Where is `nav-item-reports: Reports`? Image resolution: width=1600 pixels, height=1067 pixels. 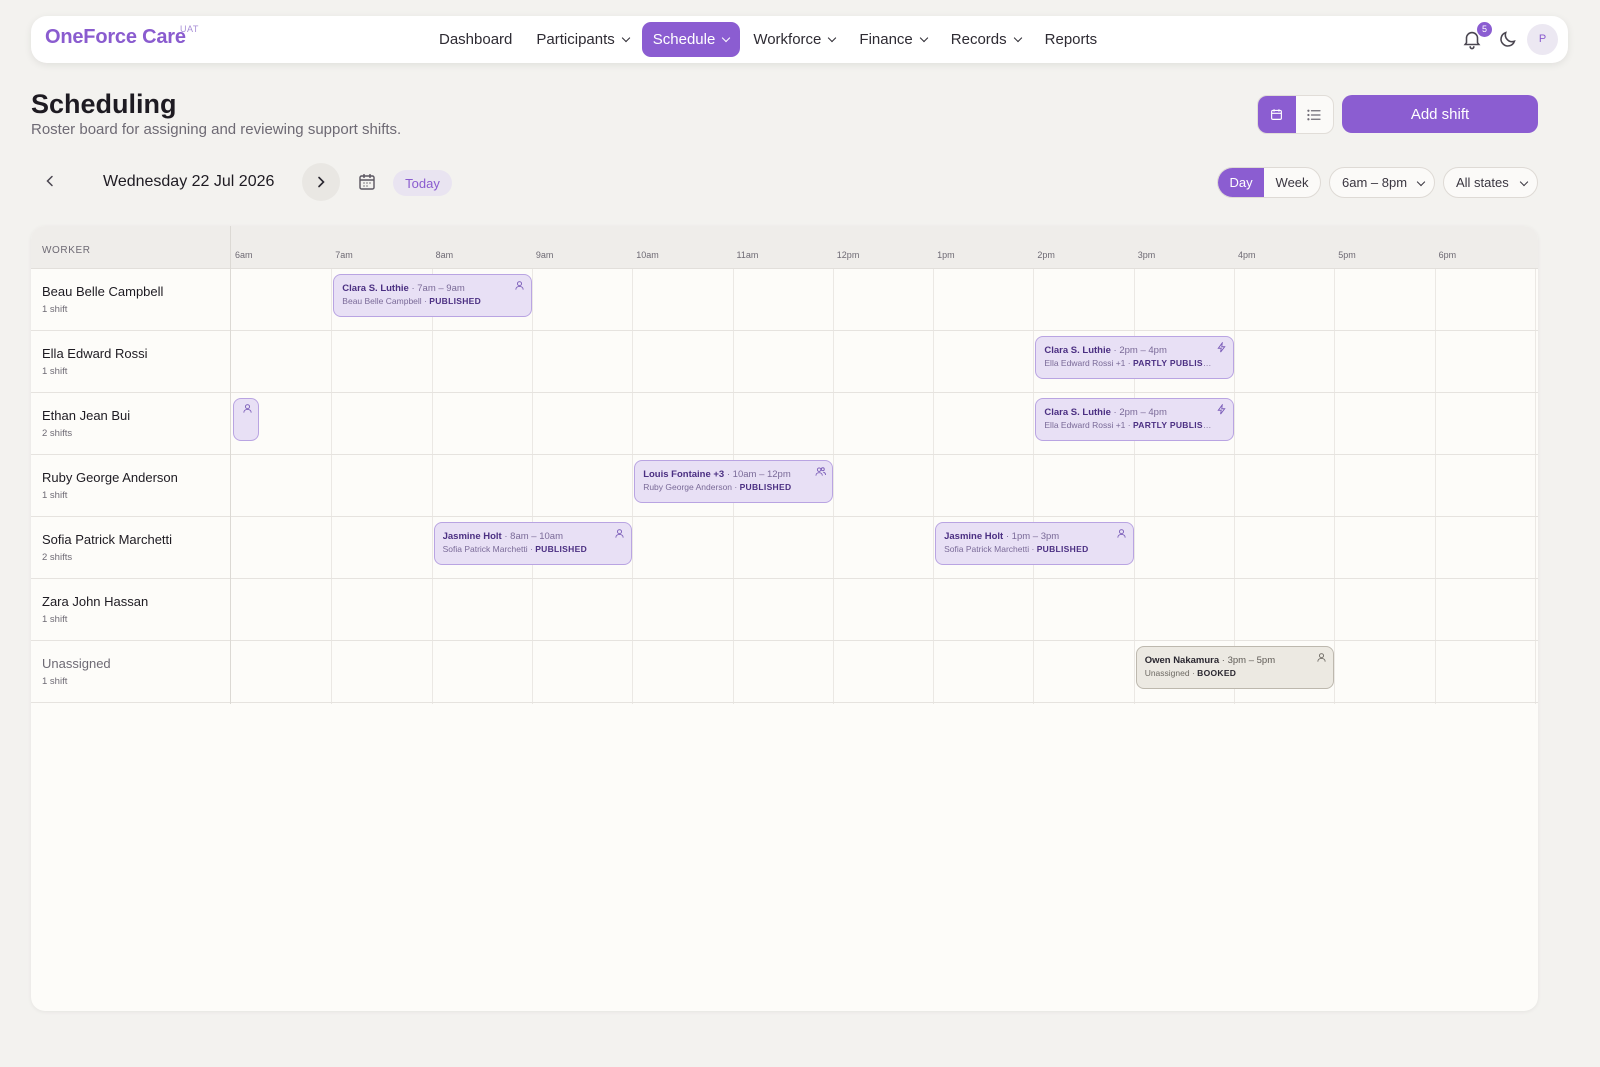
nav-item-reports: Reports is located at coordinates (1071, 39).